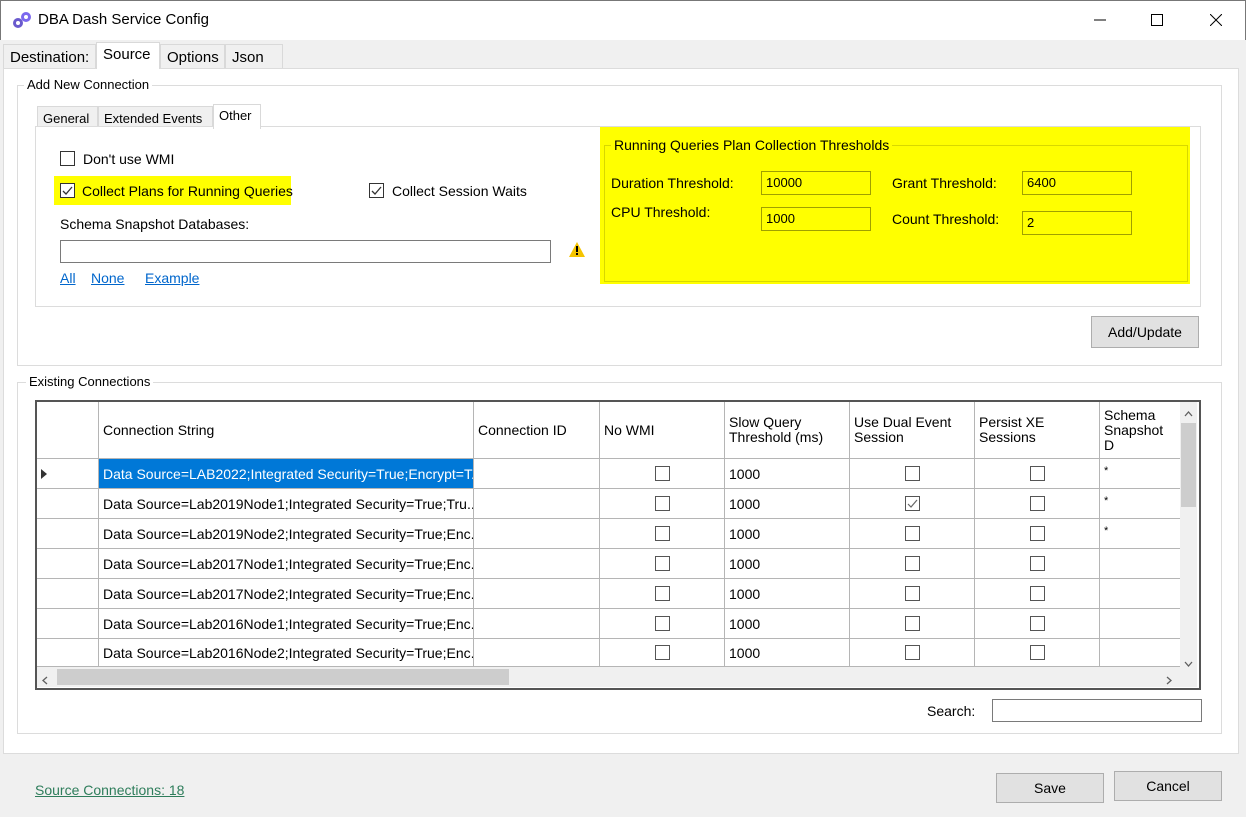 This screenshot has width=1246, height=817. Describe the element at coordinates (1188, 412) in the screenshot. I see `scroll-up-icon` at that location.